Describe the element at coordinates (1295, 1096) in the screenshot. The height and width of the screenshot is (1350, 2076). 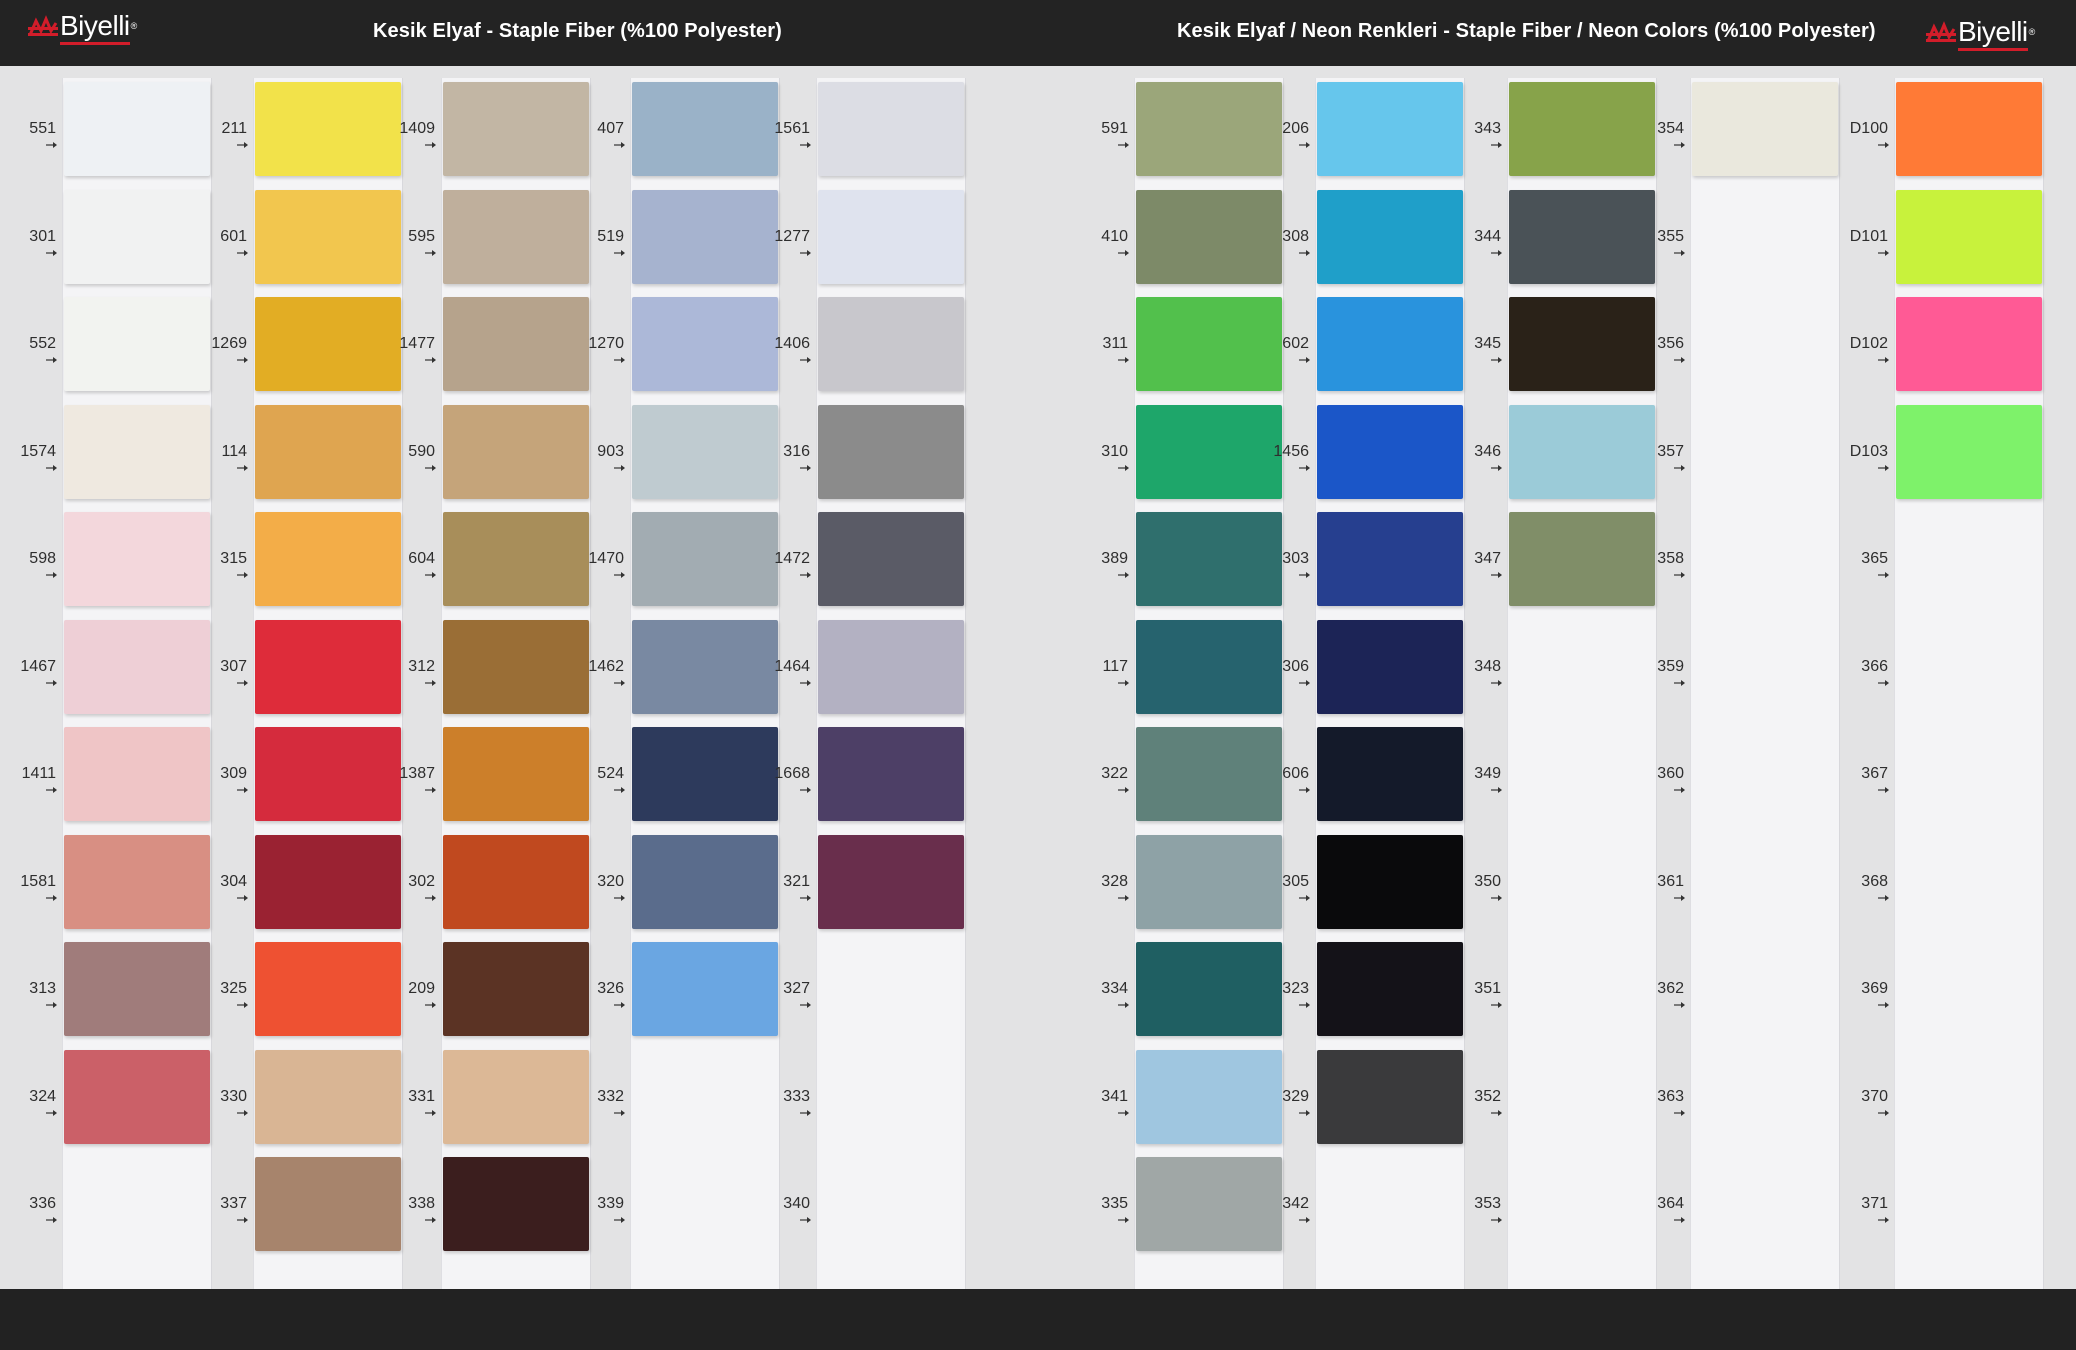
I see `color-code-label: 329` at that location.